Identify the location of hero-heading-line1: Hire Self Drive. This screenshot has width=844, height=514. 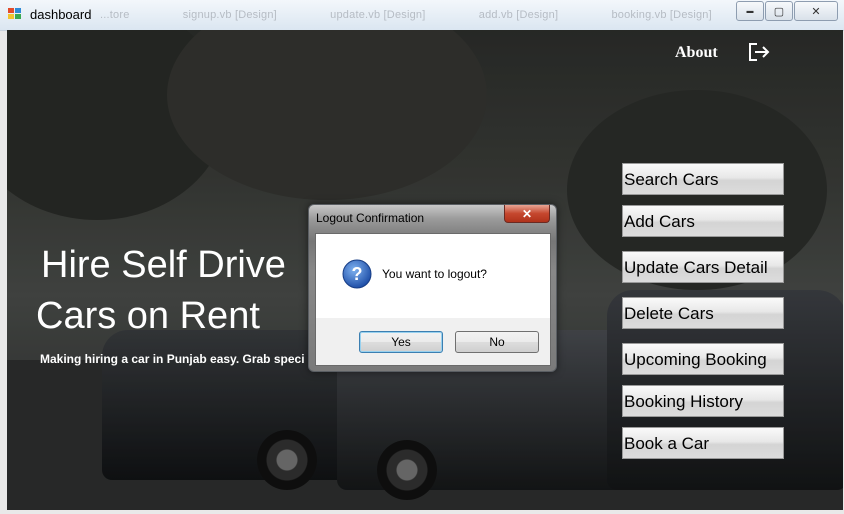
(163, 265).